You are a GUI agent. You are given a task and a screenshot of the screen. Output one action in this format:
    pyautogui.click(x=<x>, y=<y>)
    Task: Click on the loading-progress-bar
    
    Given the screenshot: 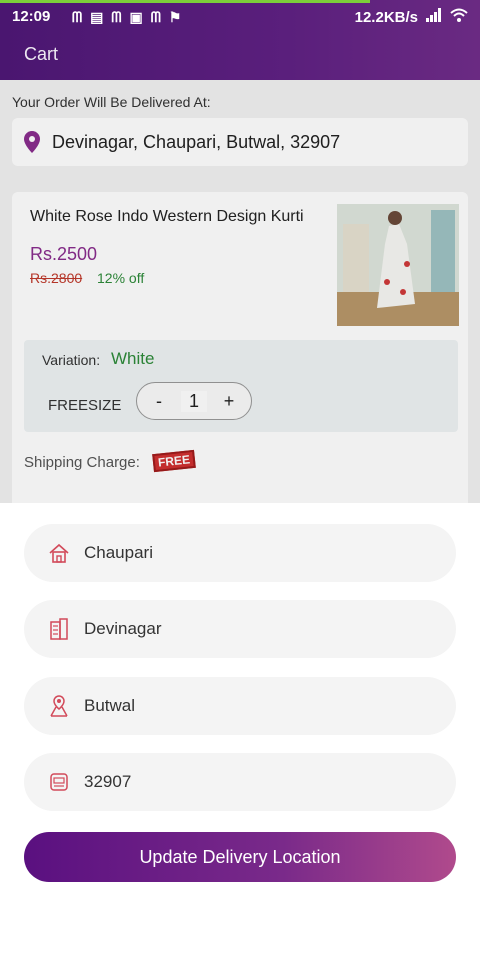 What is the action you would take?
    pyautogui.click(x=185, y=1)
    